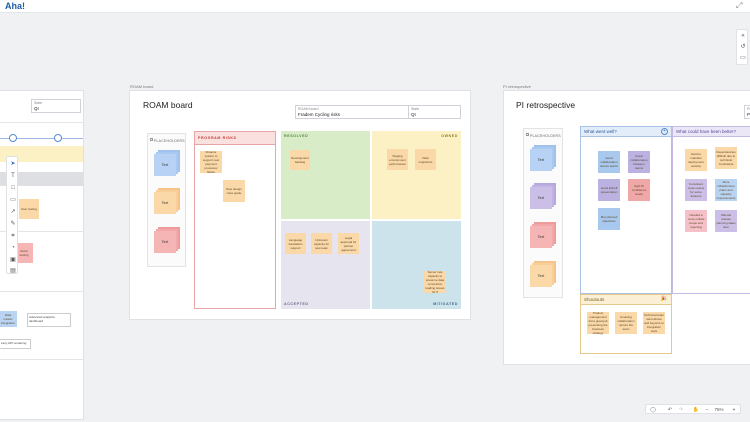  I want to click on zoom-in-icon: +, so click(734, 410).